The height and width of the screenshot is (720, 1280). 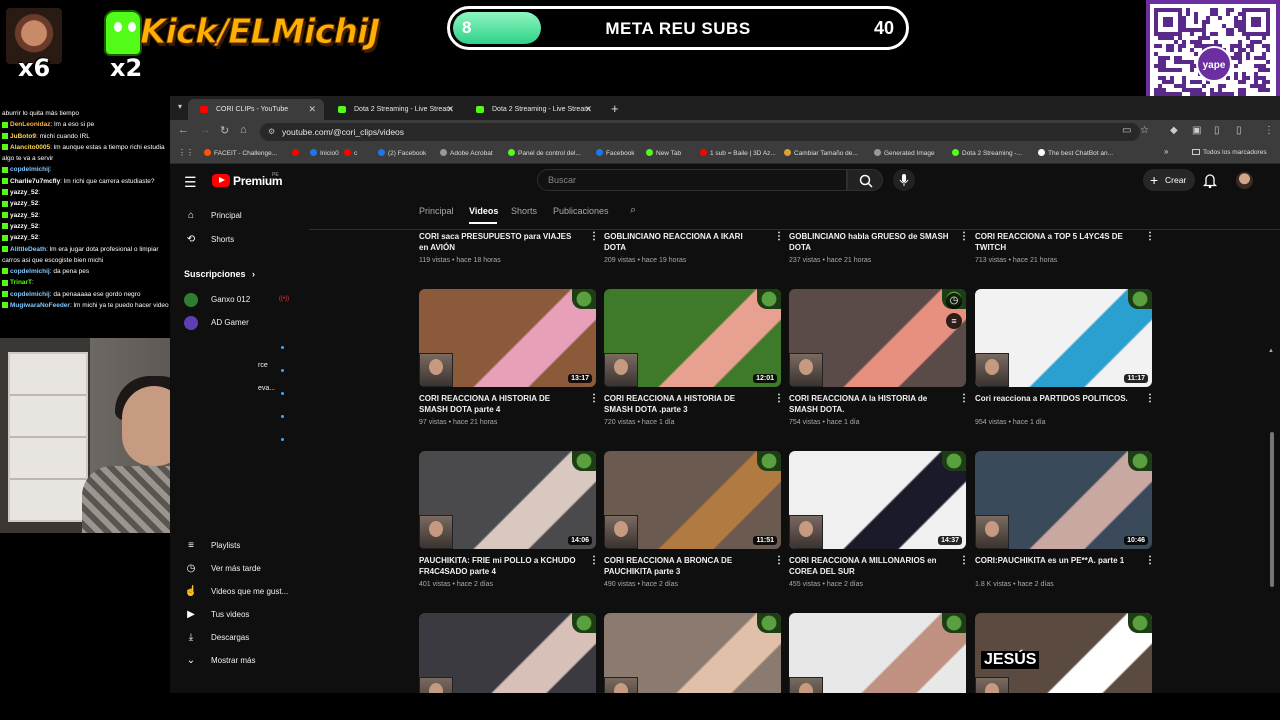 What do you see at coordinates (615, 153) in the screenshot?
I see `bookmark-item: Facebook` at bounding box center [615, 153].